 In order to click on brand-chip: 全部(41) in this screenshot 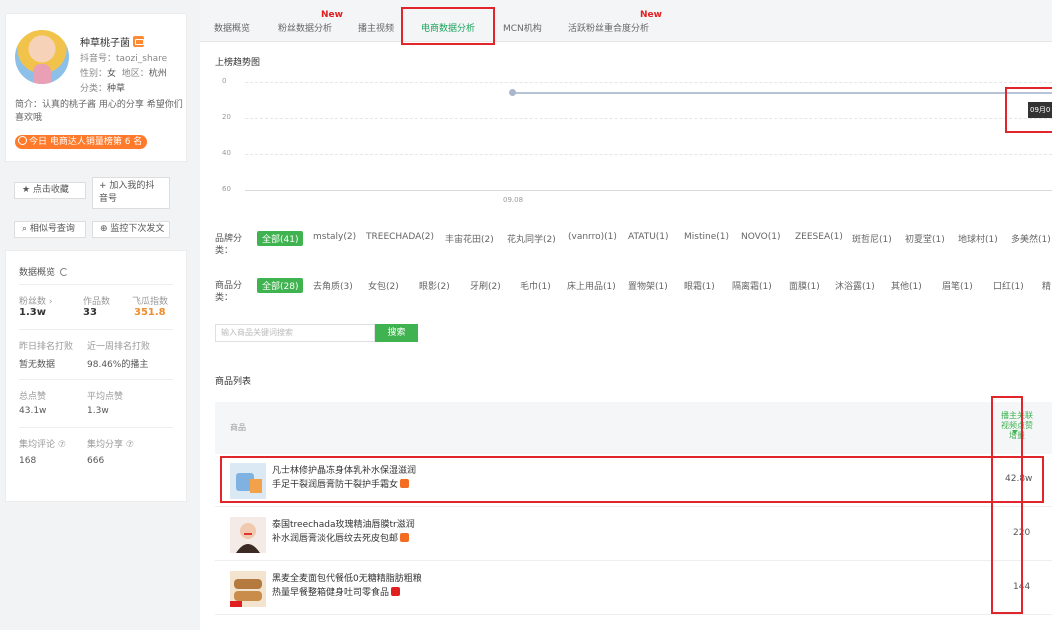, I will do `click(280, 238)`.